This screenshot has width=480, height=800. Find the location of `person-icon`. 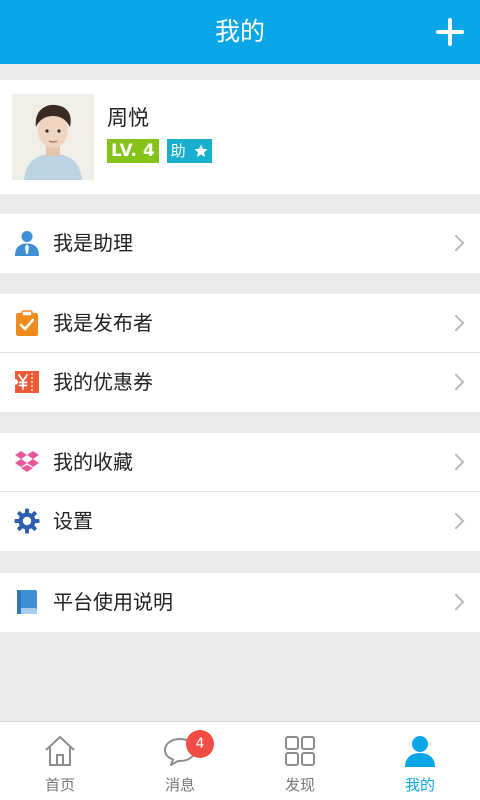

person-icon is located at coordinates (420, 751).